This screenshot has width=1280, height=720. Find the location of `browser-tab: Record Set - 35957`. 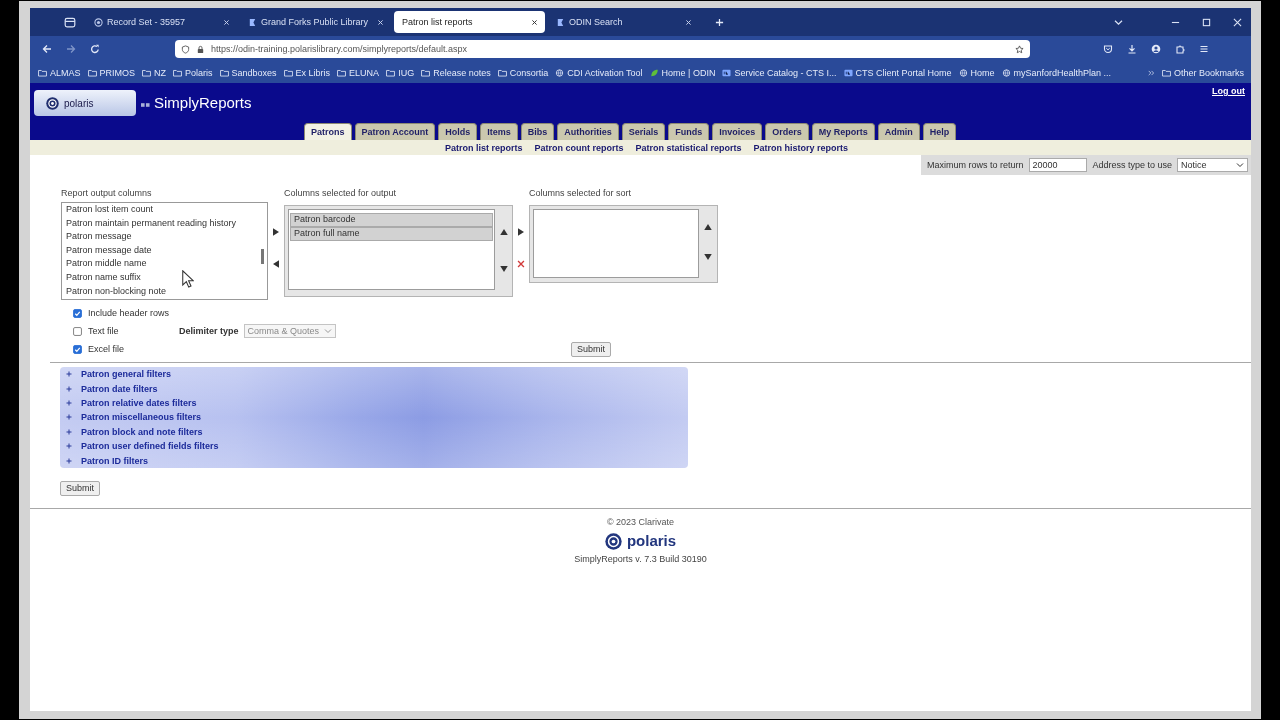

browser-tab: Record Set - 35957 is located at coordinates (161, 22).